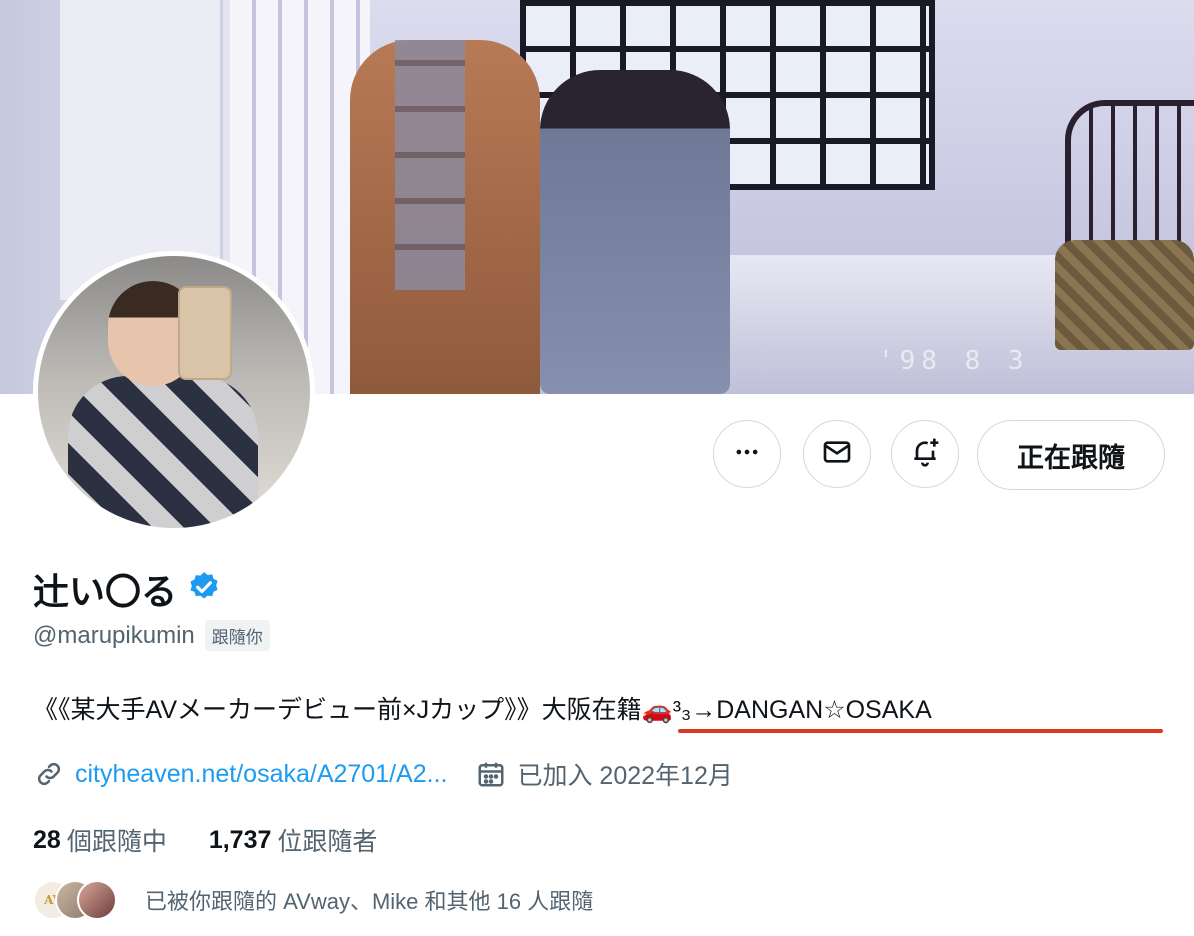 This screenshot has height=936, width=1194. I want to click on more-button, so click(747, 454).